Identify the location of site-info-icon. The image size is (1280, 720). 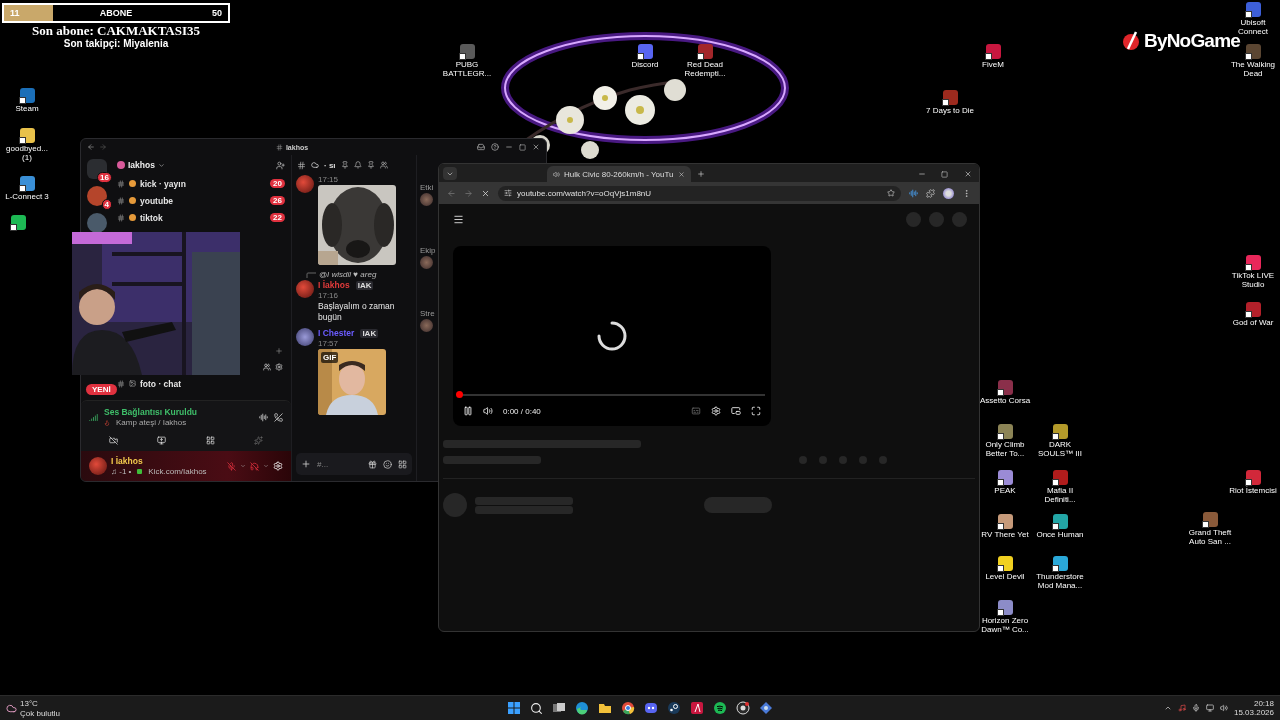
(508, 193).